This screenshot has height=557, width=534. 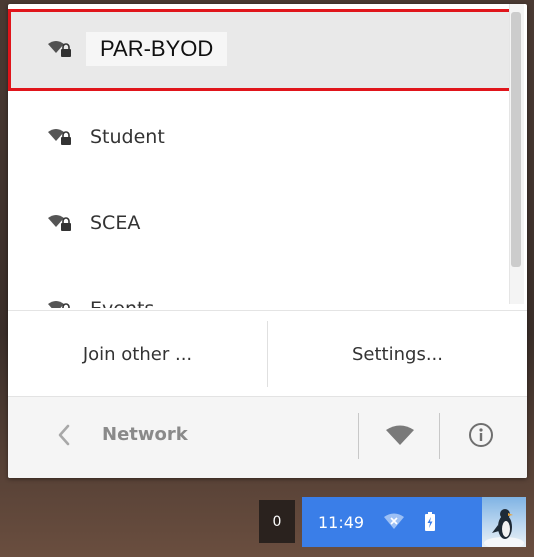 I want to click on status-tray: 11:49, so click(x=392, y=522).